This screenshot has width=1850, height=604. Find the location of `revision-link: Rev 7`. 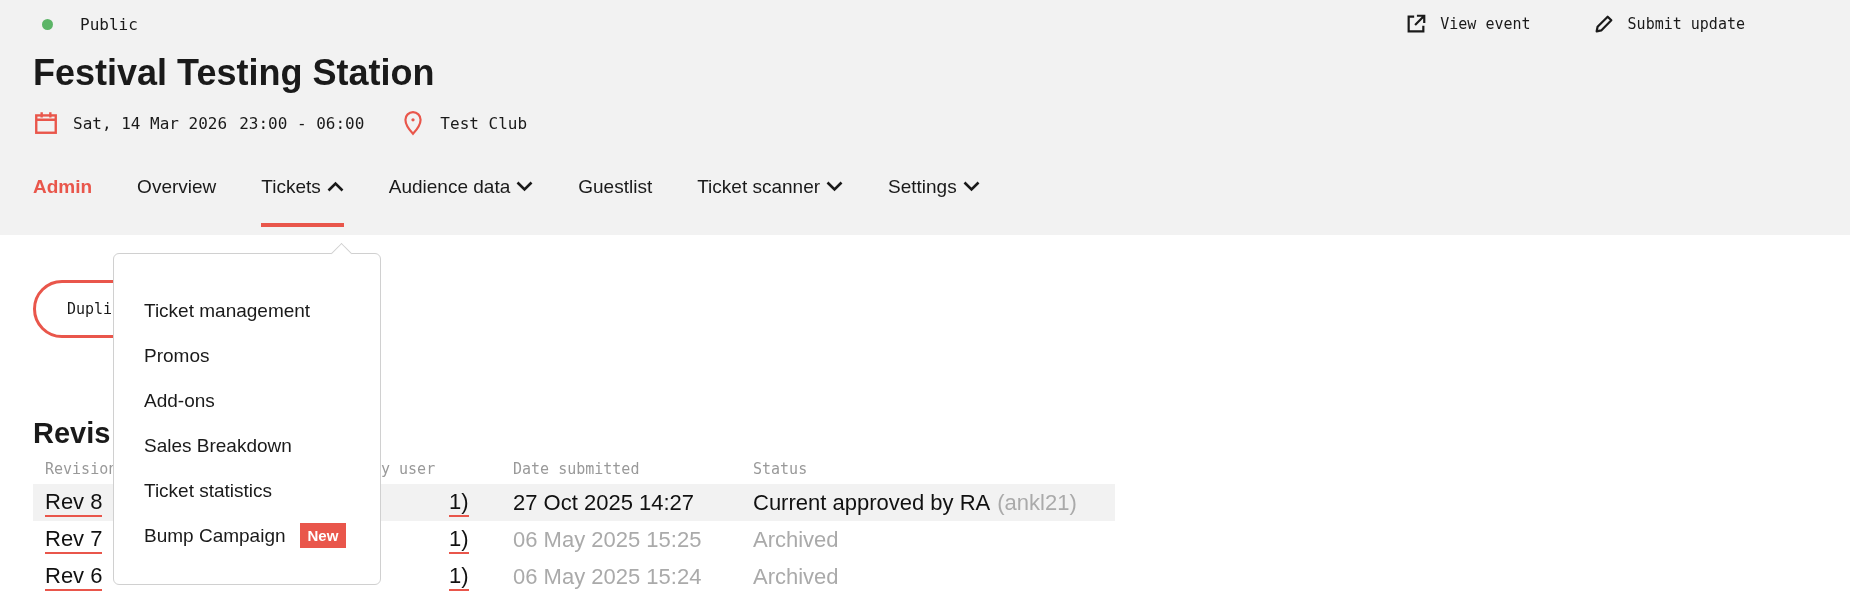

revision-link: Rev 7 is located at coordinates (74, 539).